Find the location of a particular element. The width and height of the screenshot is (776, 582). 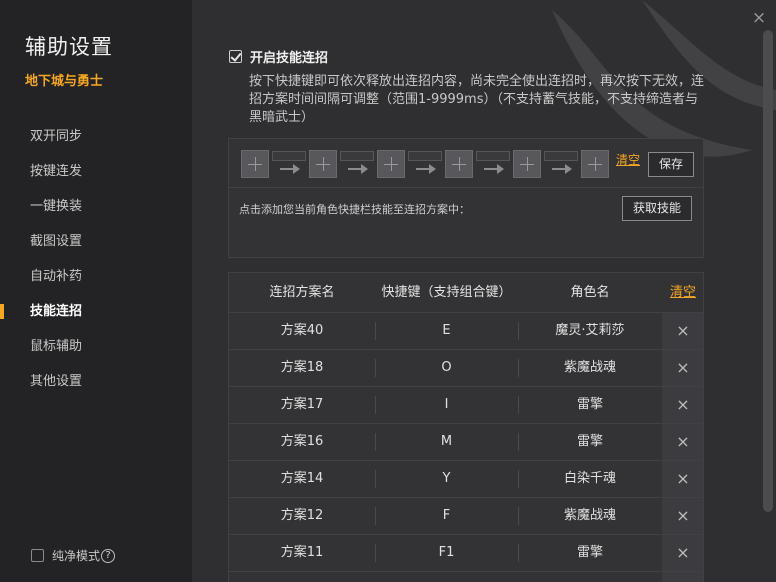

table-row-partial is located at coordinates (466, 577).